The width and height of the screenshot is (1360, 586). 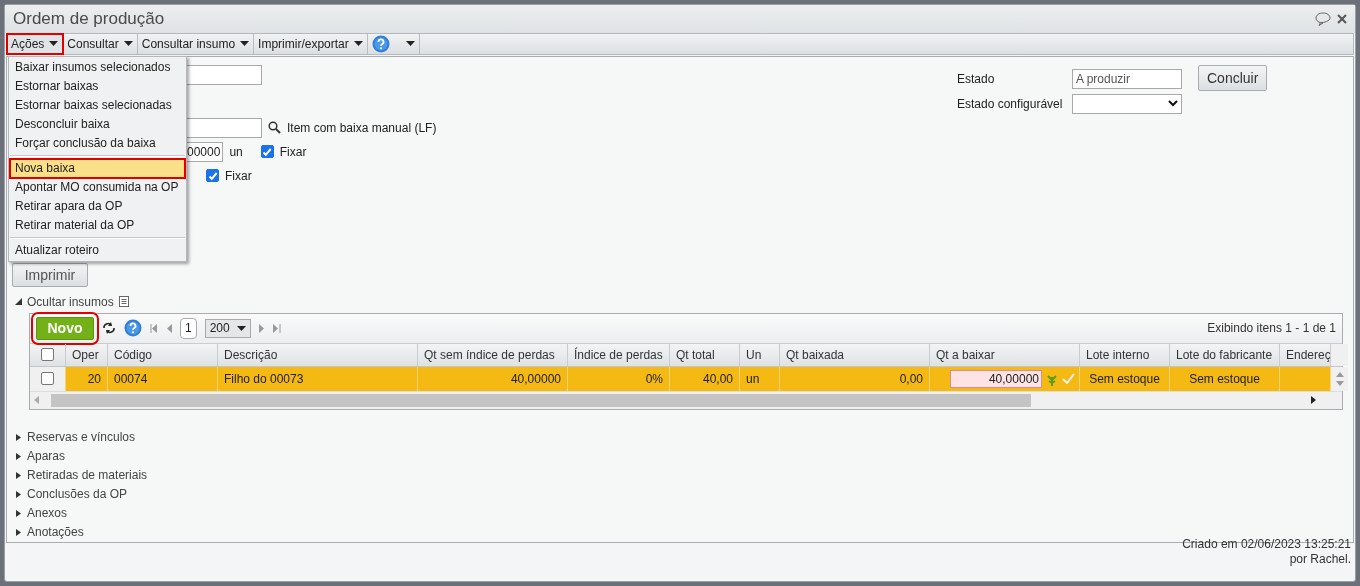 What do you see at coordinates (1005, 354) in the screenshot?
I see `column-header: Qt a baixar` at bounding box center [1005, 354].